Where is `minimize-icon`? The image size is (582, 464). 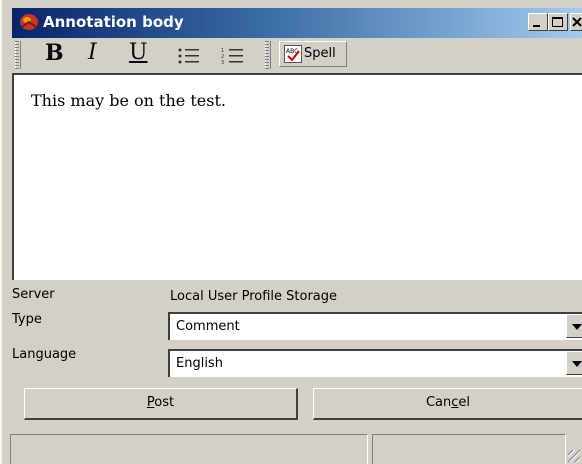
minimize-icon is located at coordinates (536, 26).